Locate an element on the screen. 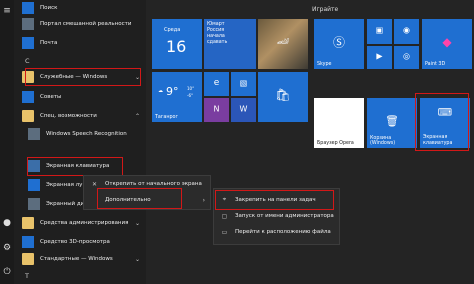  camera-tile: ◉ is located at coordinates (406, 31).